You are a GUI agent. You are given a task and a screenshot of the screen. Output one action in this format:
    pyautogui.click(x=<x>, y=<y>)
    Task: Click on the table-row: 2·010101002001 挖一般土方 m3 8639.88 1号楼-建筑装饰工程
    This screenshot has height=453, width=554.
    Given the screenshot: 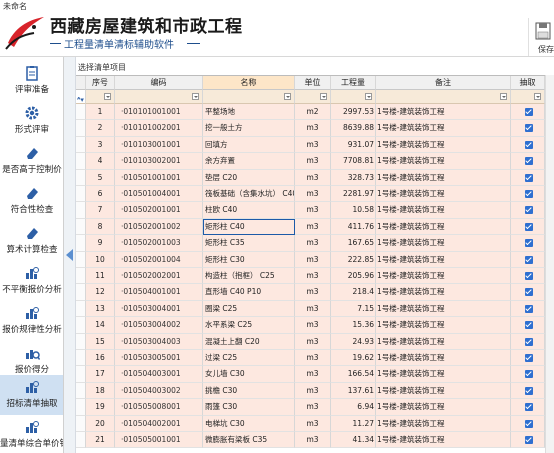 What is the action you would take?
    pyautogui.click(x=315, y=128)
    